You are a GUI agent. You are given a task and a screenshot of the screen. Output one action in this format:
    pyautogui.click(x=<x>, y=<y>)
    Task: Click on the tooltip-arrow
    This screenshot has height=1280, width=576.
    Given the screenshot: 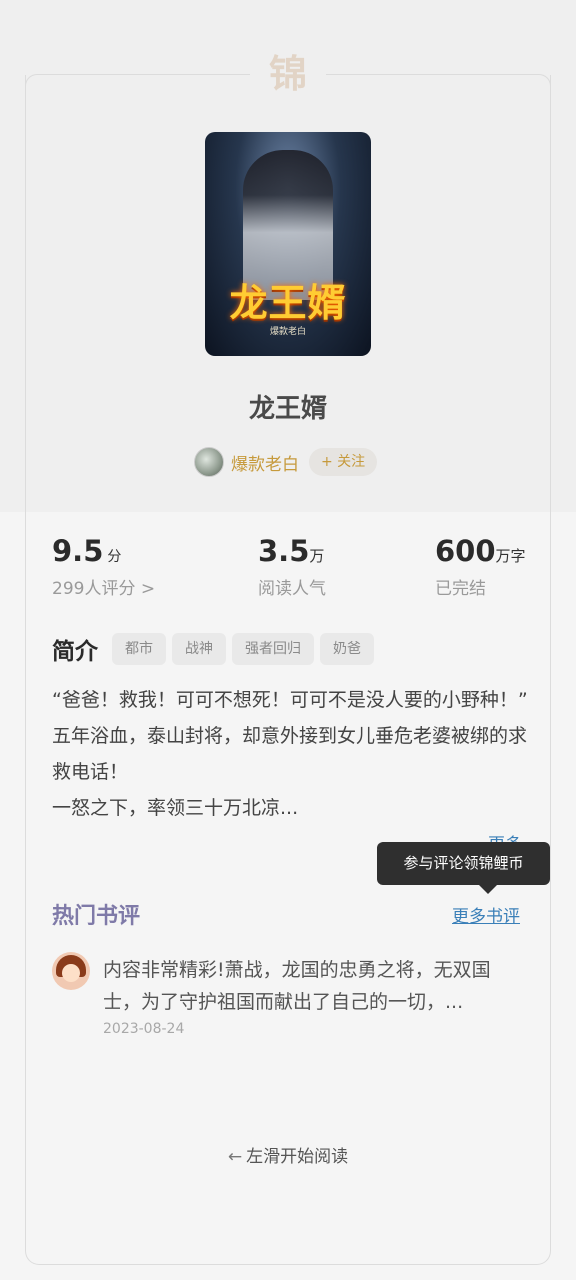 What is the action you would take?
    pyautogui.click(x=488, y=889)
    